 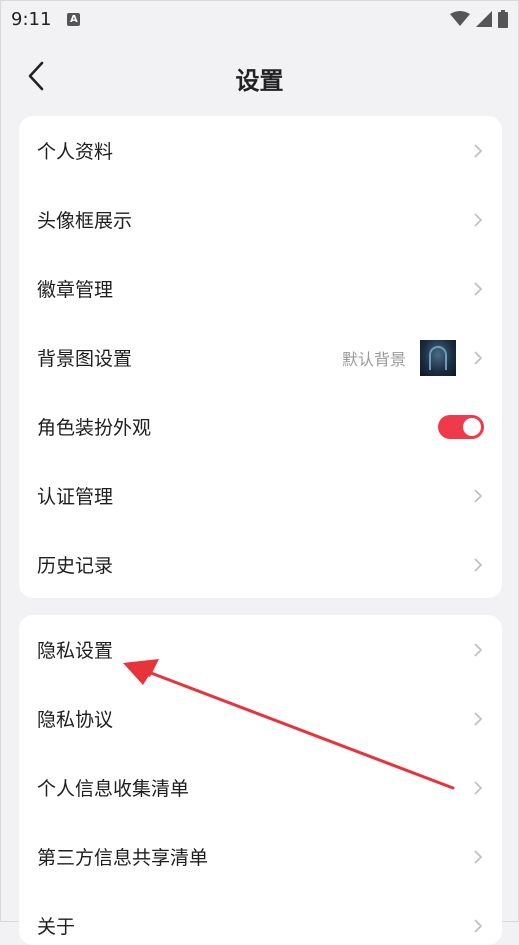 I want to click on settings-item-label: 徽章管理, so click(x=75, y=290).